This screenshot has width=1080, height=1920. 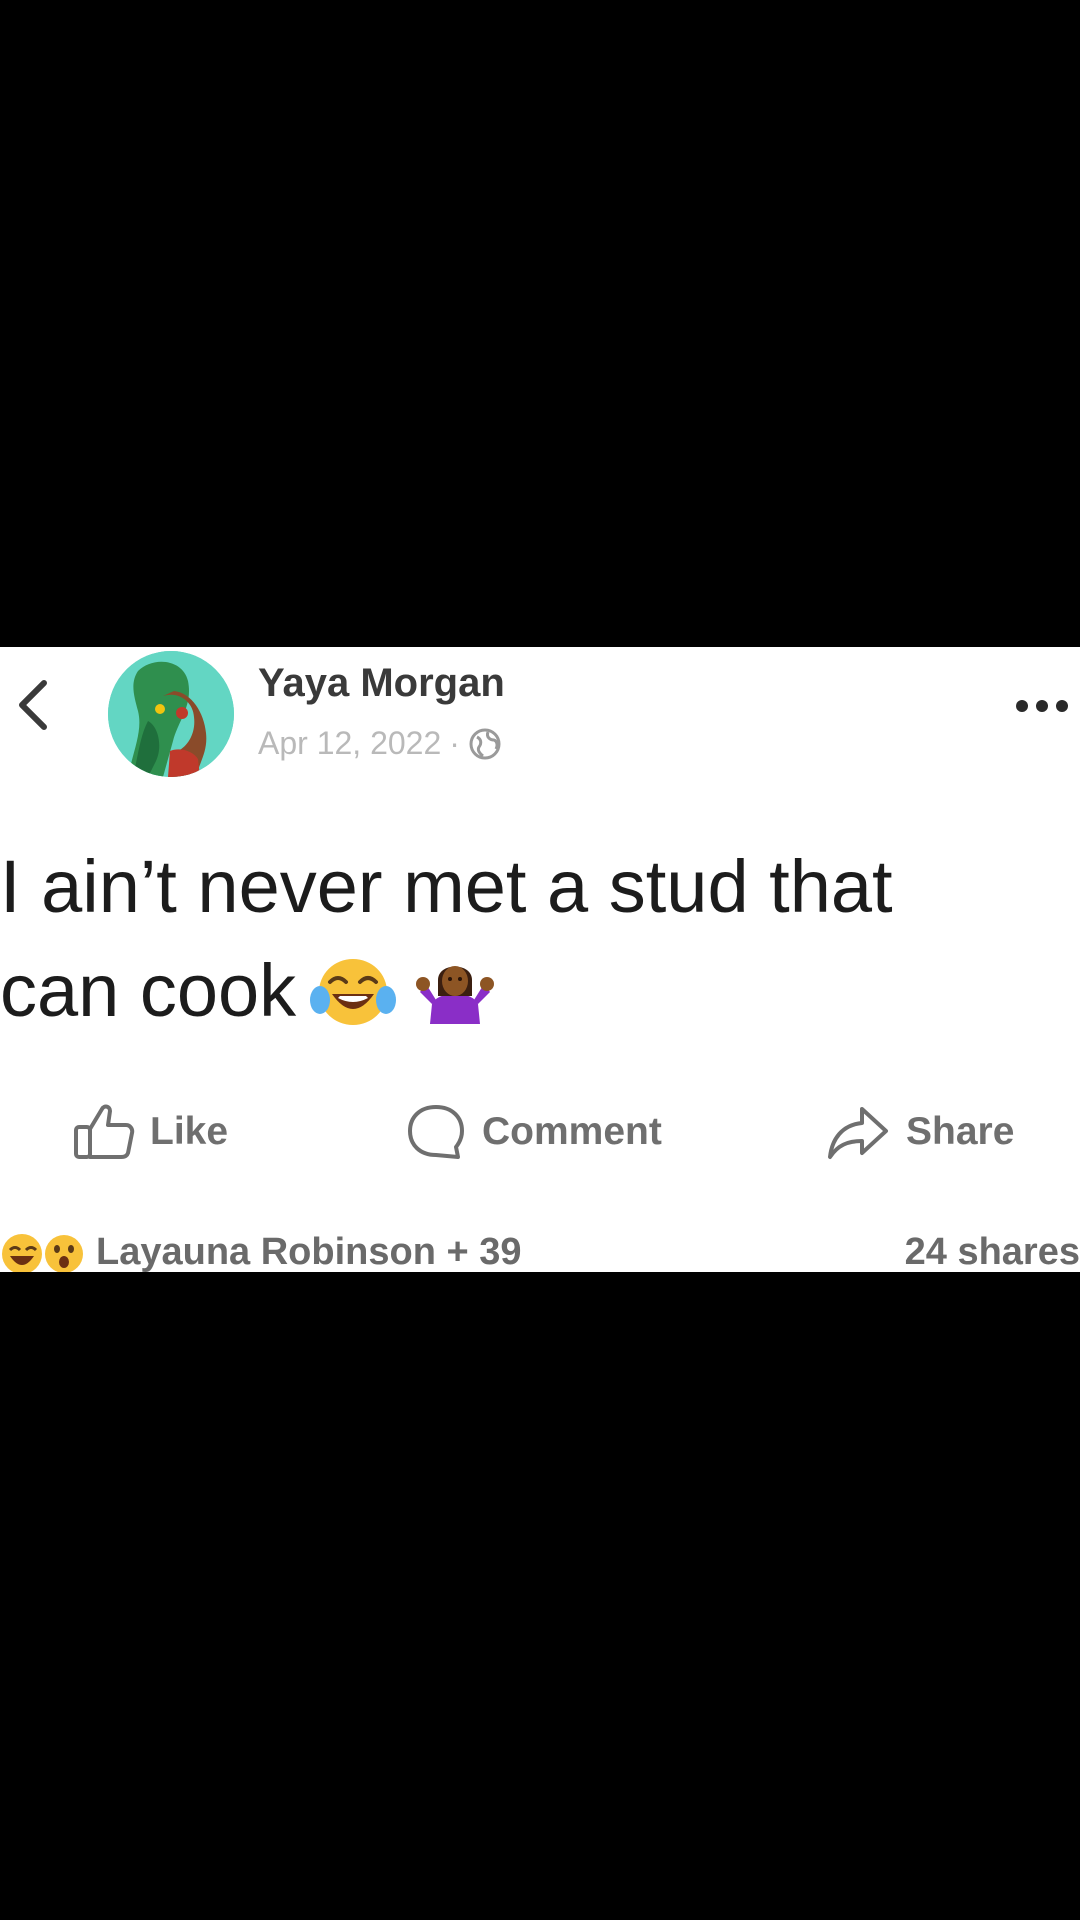 I want to click on share-label: Share, so click(x=960, y=1131).